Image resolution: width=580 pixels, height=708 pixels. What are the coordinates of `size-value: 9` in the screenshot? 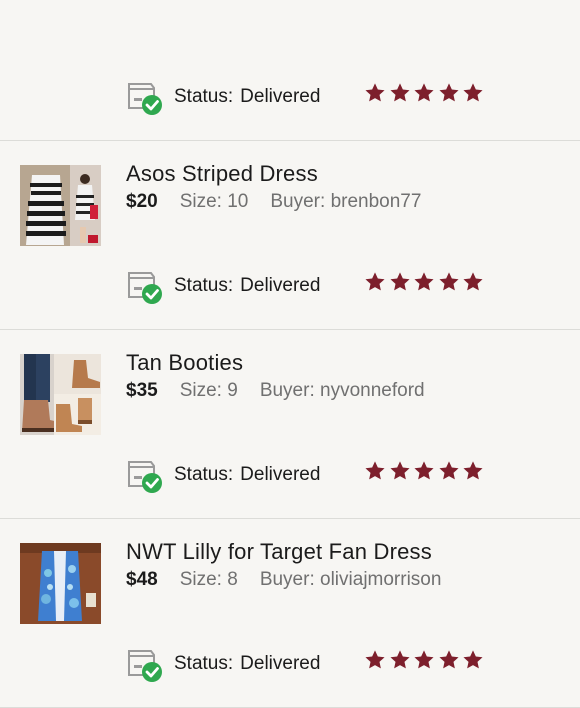 It's located at (232, 390).